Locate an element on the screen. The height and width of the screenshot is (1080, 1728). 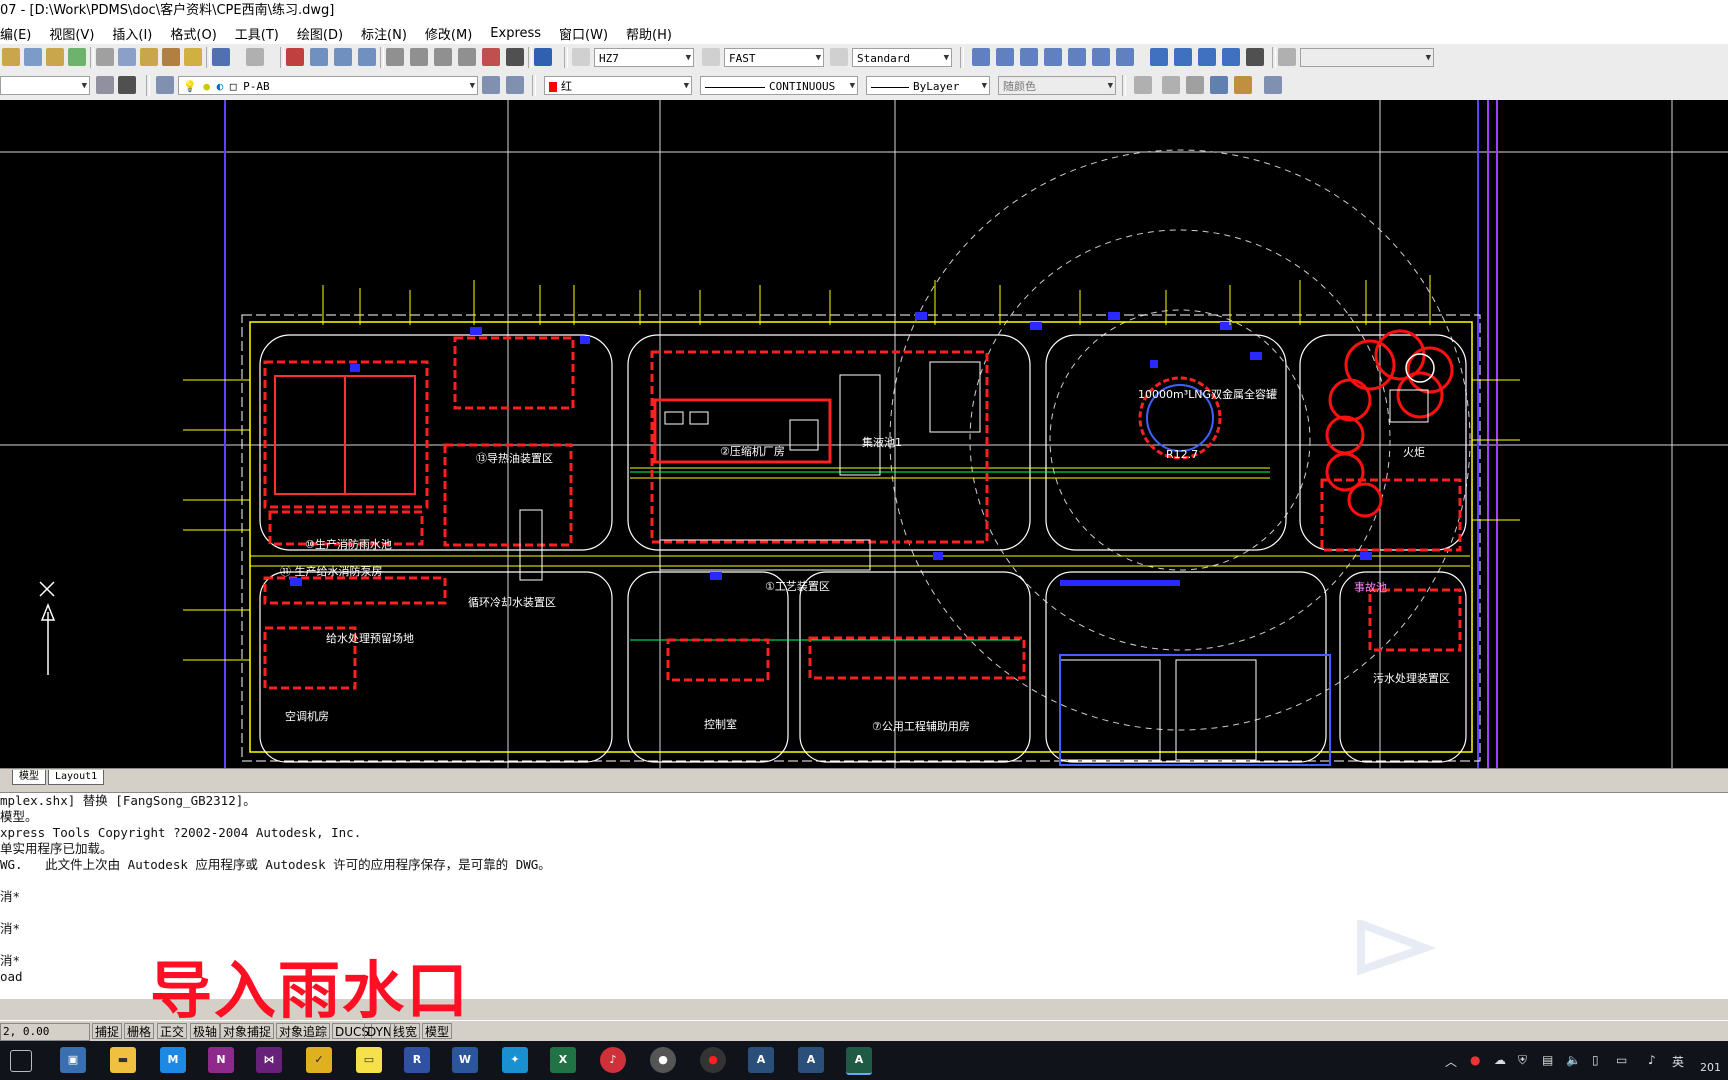
menu-format: 格式(O) is located at coordinates (198, 33).